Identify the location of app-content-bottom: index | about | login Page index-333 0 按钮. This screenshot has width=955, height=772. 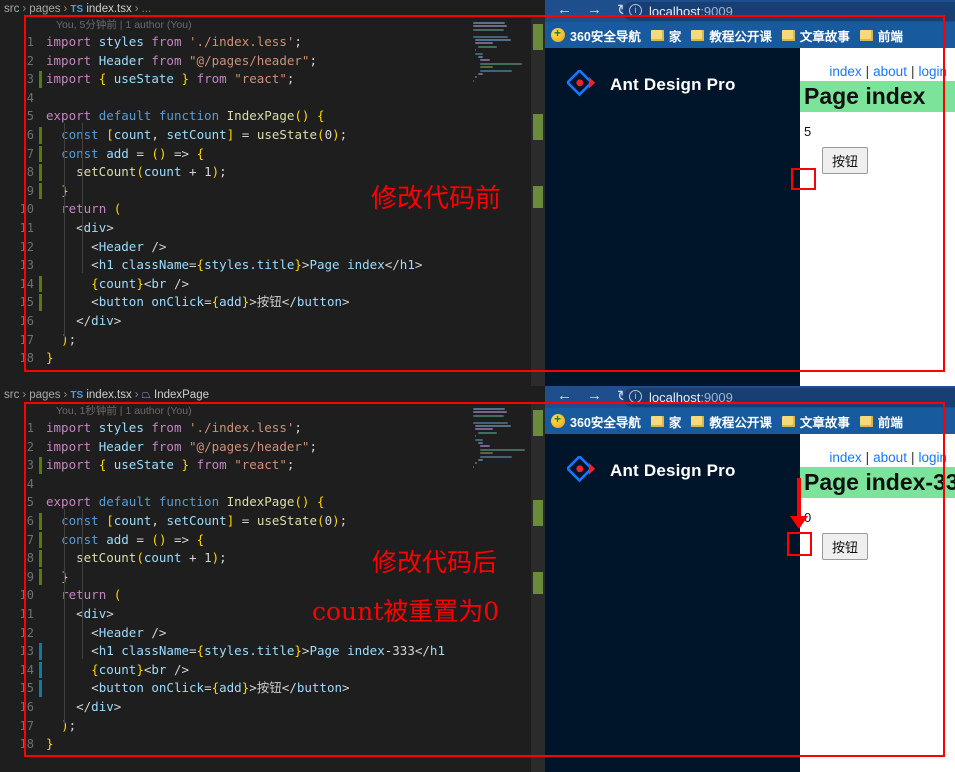
(877, 603).